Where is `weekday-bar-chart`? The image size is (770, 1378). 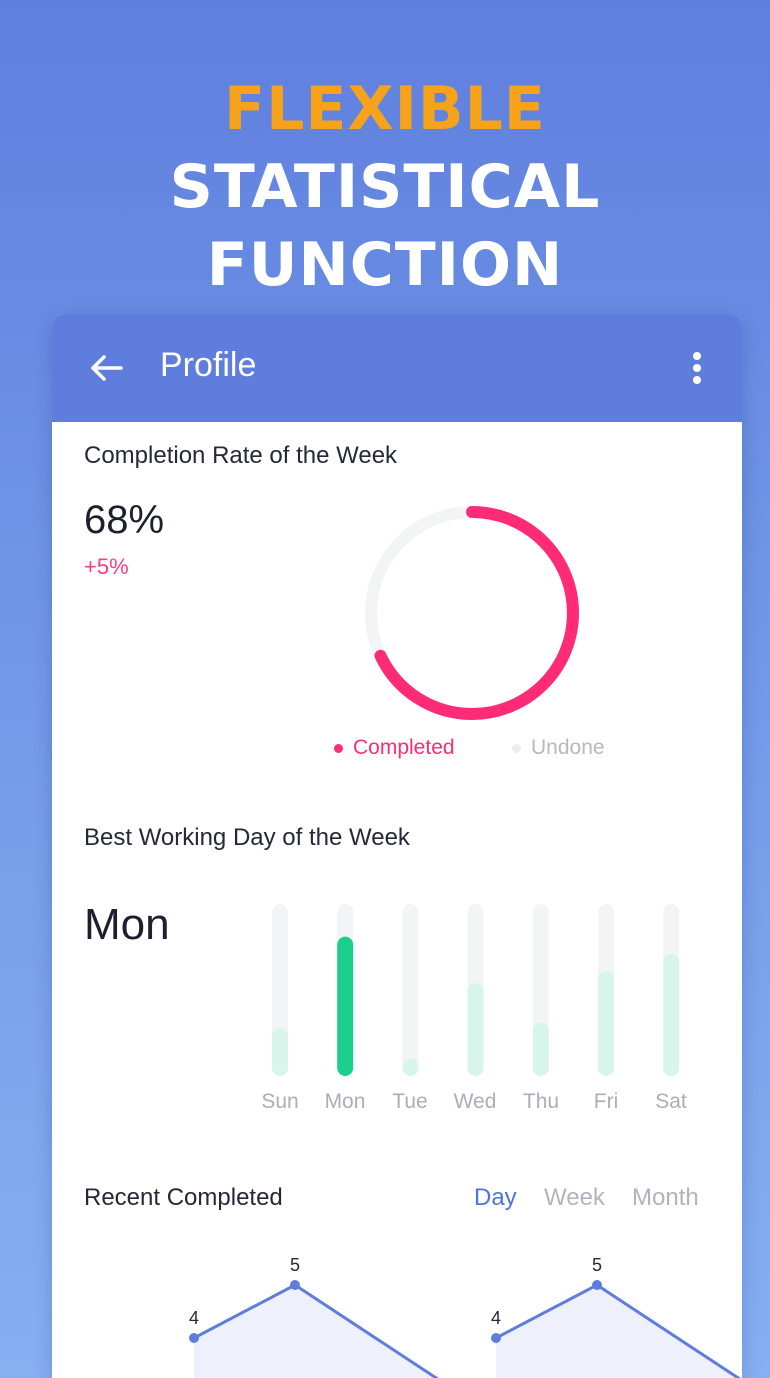
weekday-bar-chart is located at coordinates (476, 990).